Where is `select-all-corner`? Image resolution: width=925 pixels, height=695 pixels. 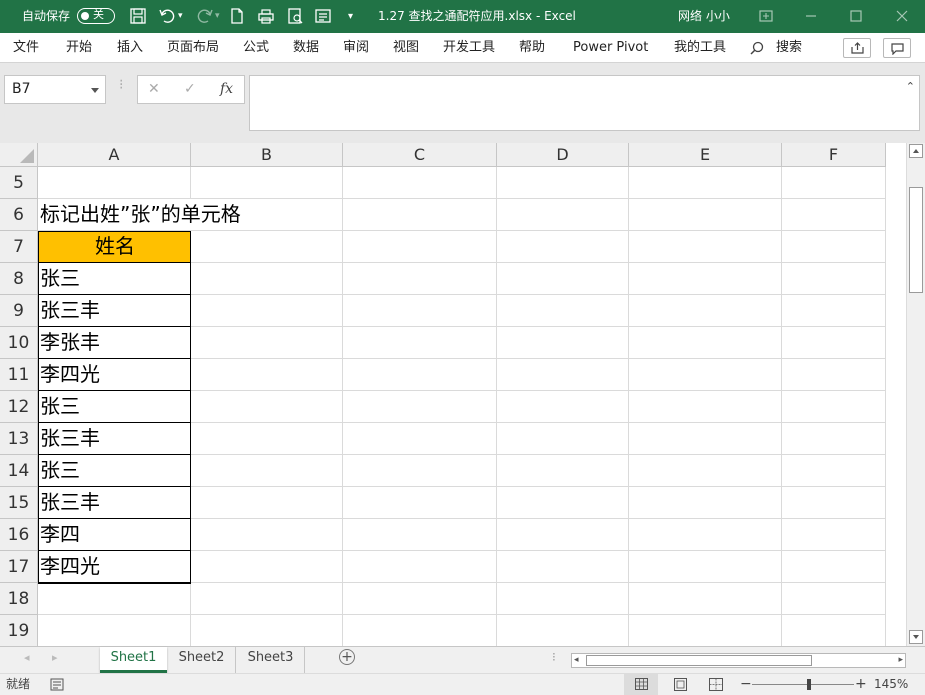
select-all-corner is located at coordinates (19, 155).